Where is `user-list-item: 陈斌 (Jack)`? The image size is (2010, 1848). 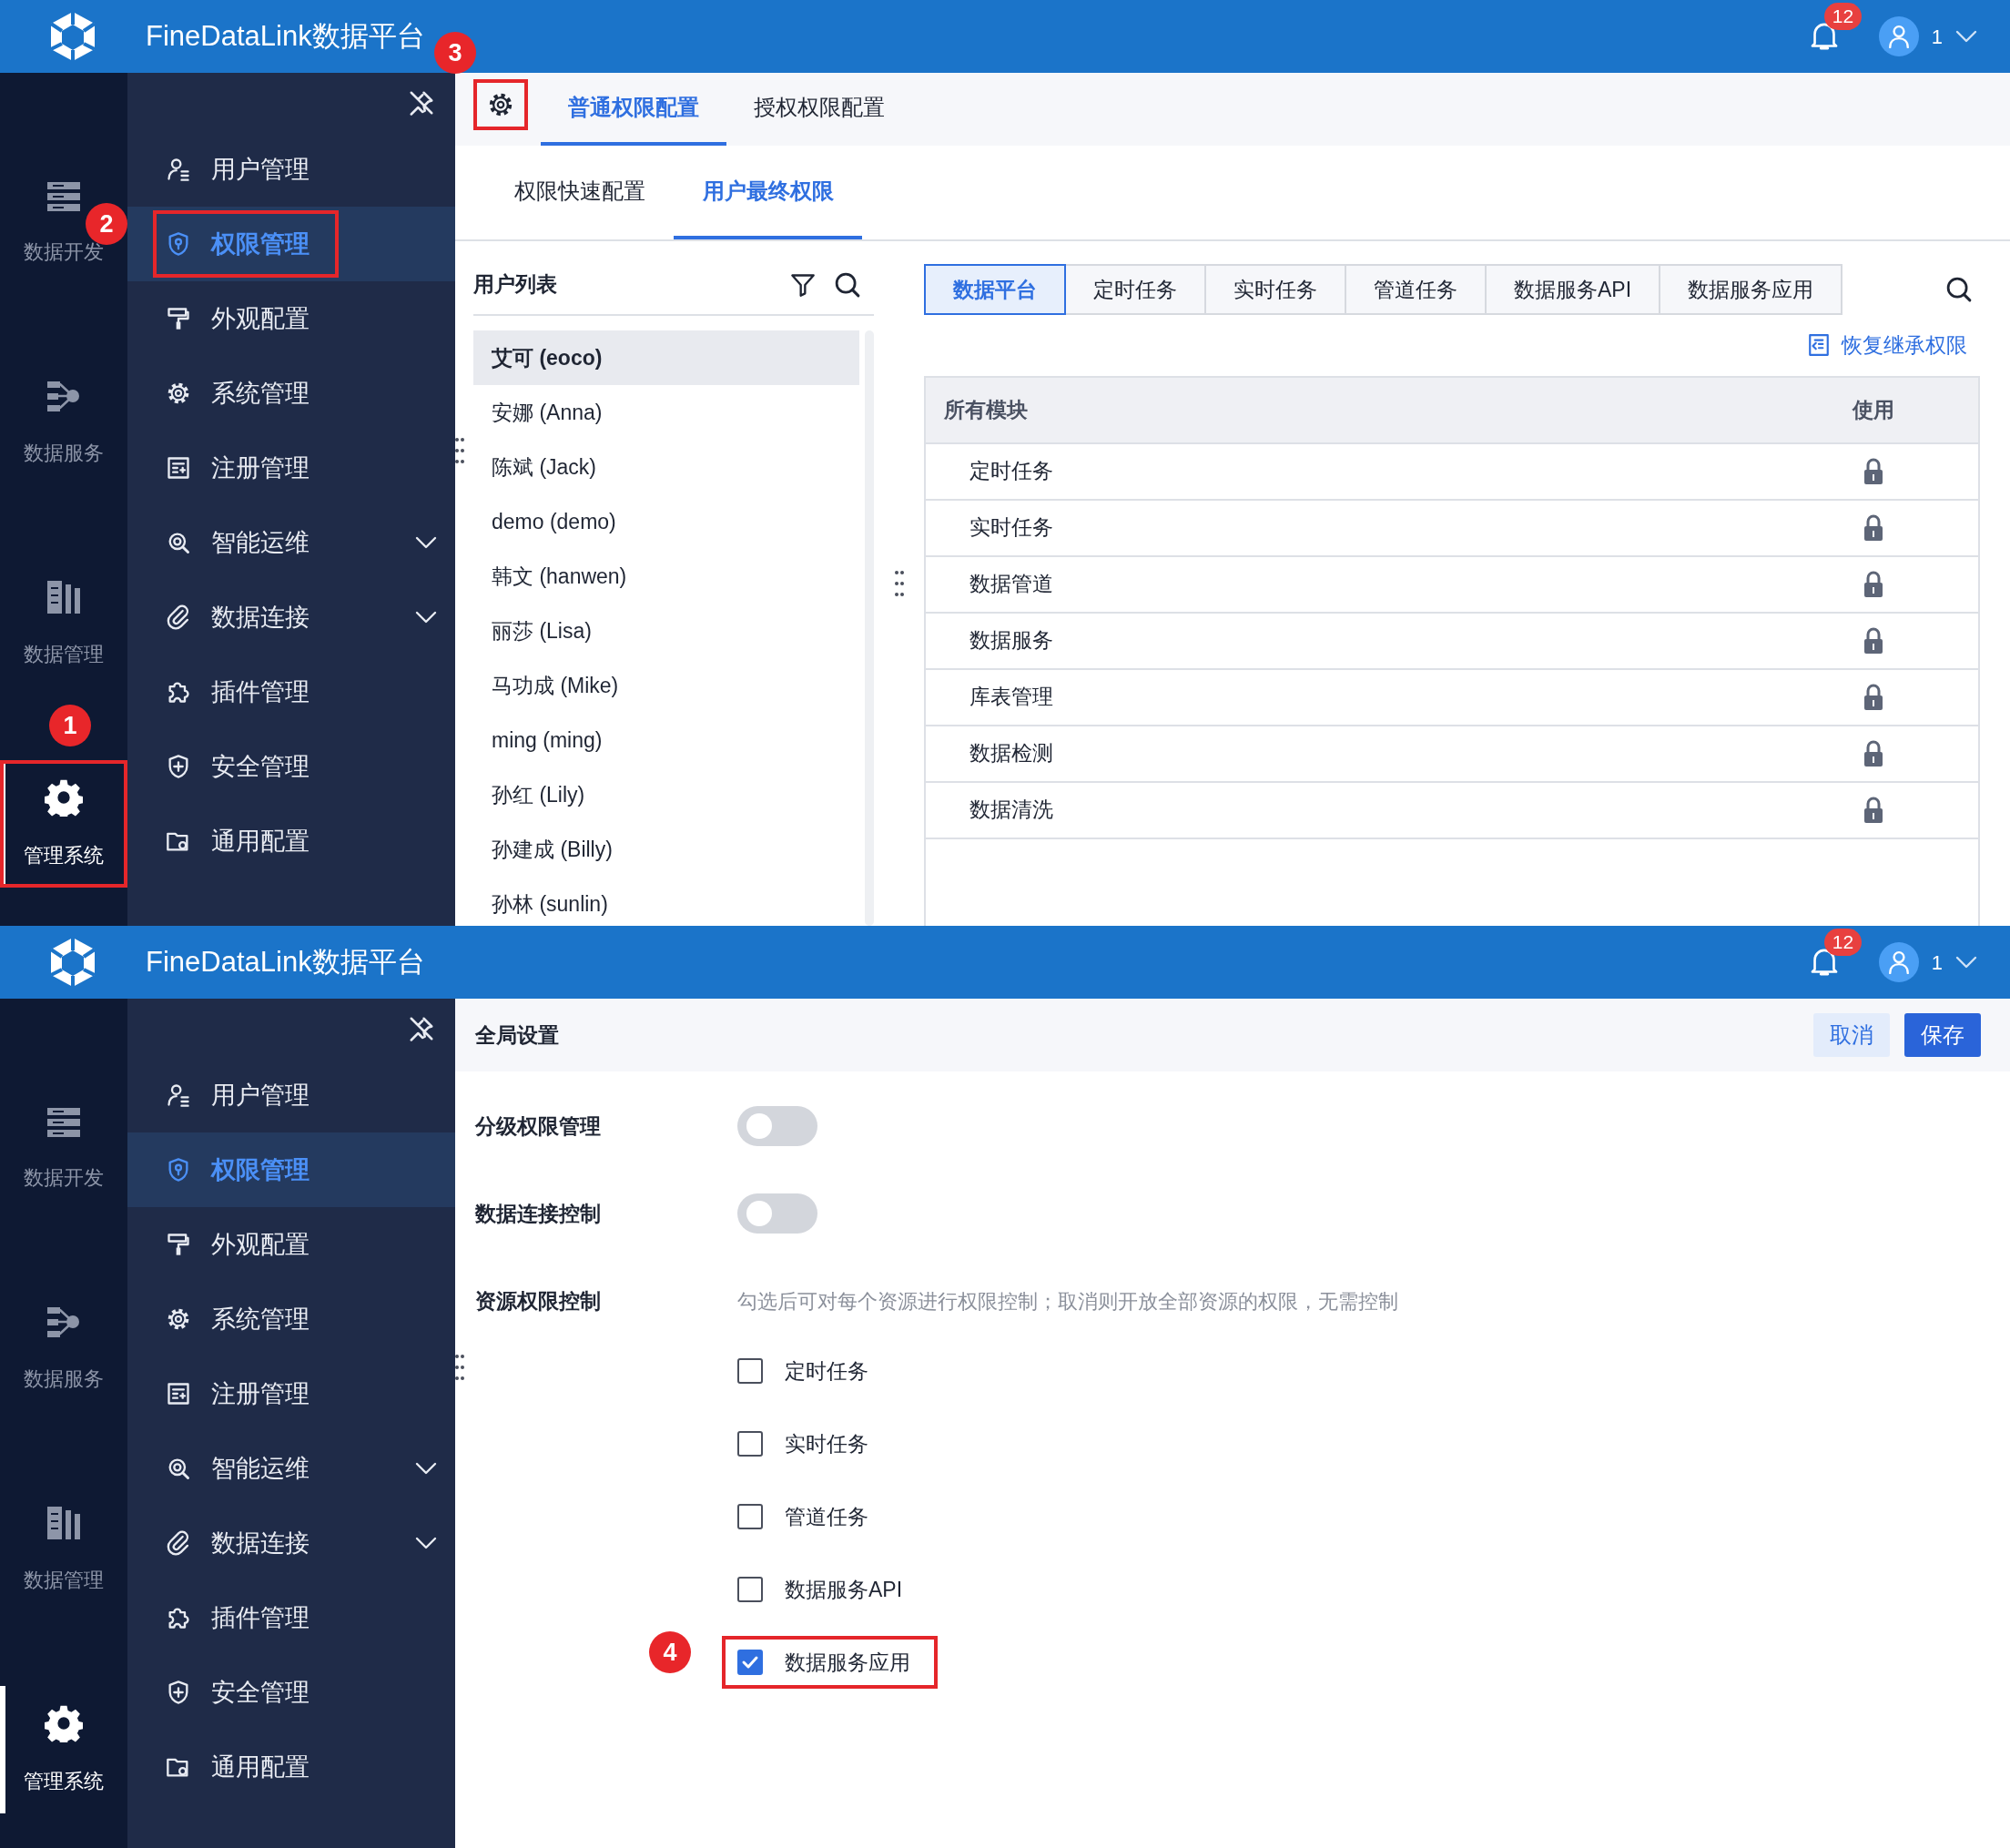 user-list-item: 陈斌 (Jack) is located at coordinates (666, 467).